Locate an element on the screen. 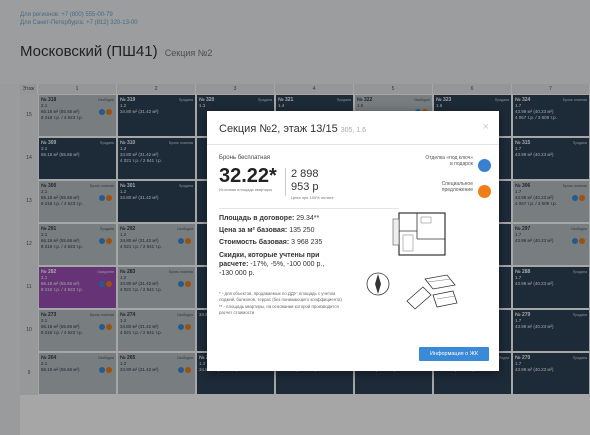  modal-title-text: Секция №2, этаж 13/15 is located at coordinates (278, 129).